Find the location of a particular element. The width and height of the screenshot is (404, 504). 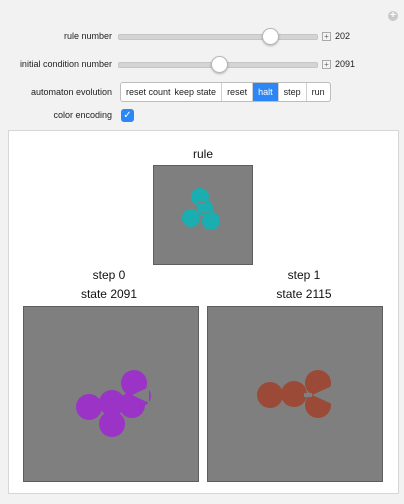

reset-count-button: reset count is located at coordinates (147, 92).